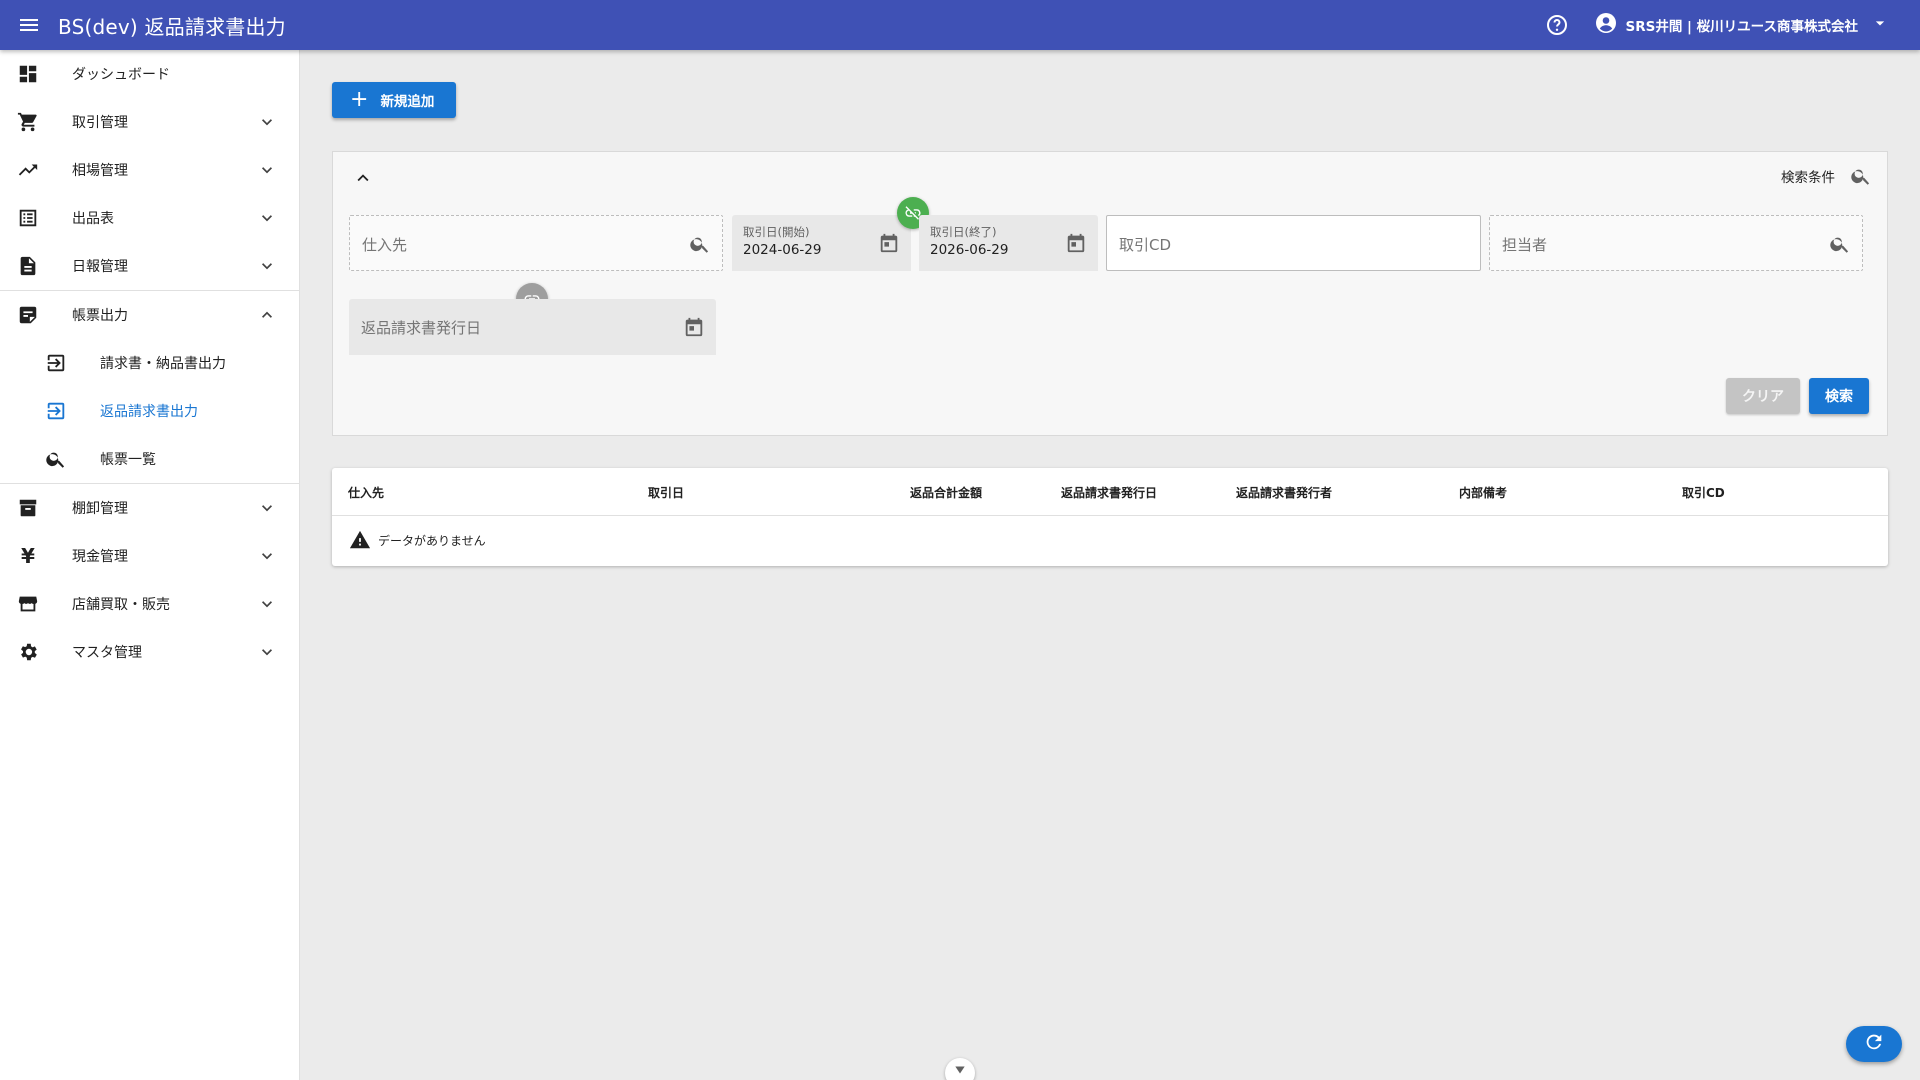 The height and width of the screenshot is (1080, 1920). What do you see at coordinates (100, 509) in the screenshot?
I see `sidebar-item-label: 棚卸管理` at bounding box center [100, 509].